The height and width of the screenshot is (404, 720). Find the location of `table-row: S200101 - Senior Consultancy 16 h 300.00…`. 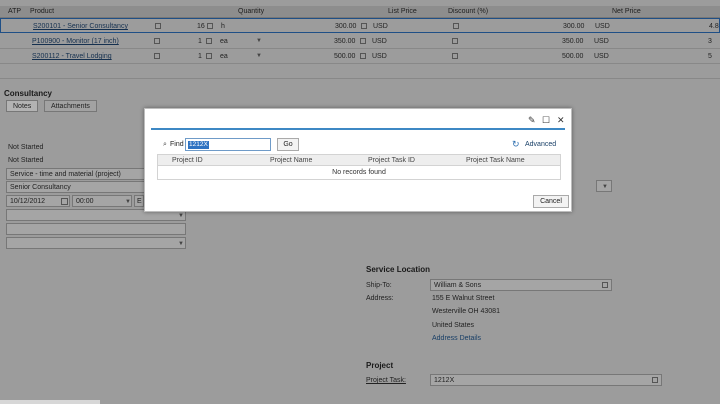

table-row: S200101 - Senior Consultancy 16 h 300.00… is located at coordinates (360, 25).